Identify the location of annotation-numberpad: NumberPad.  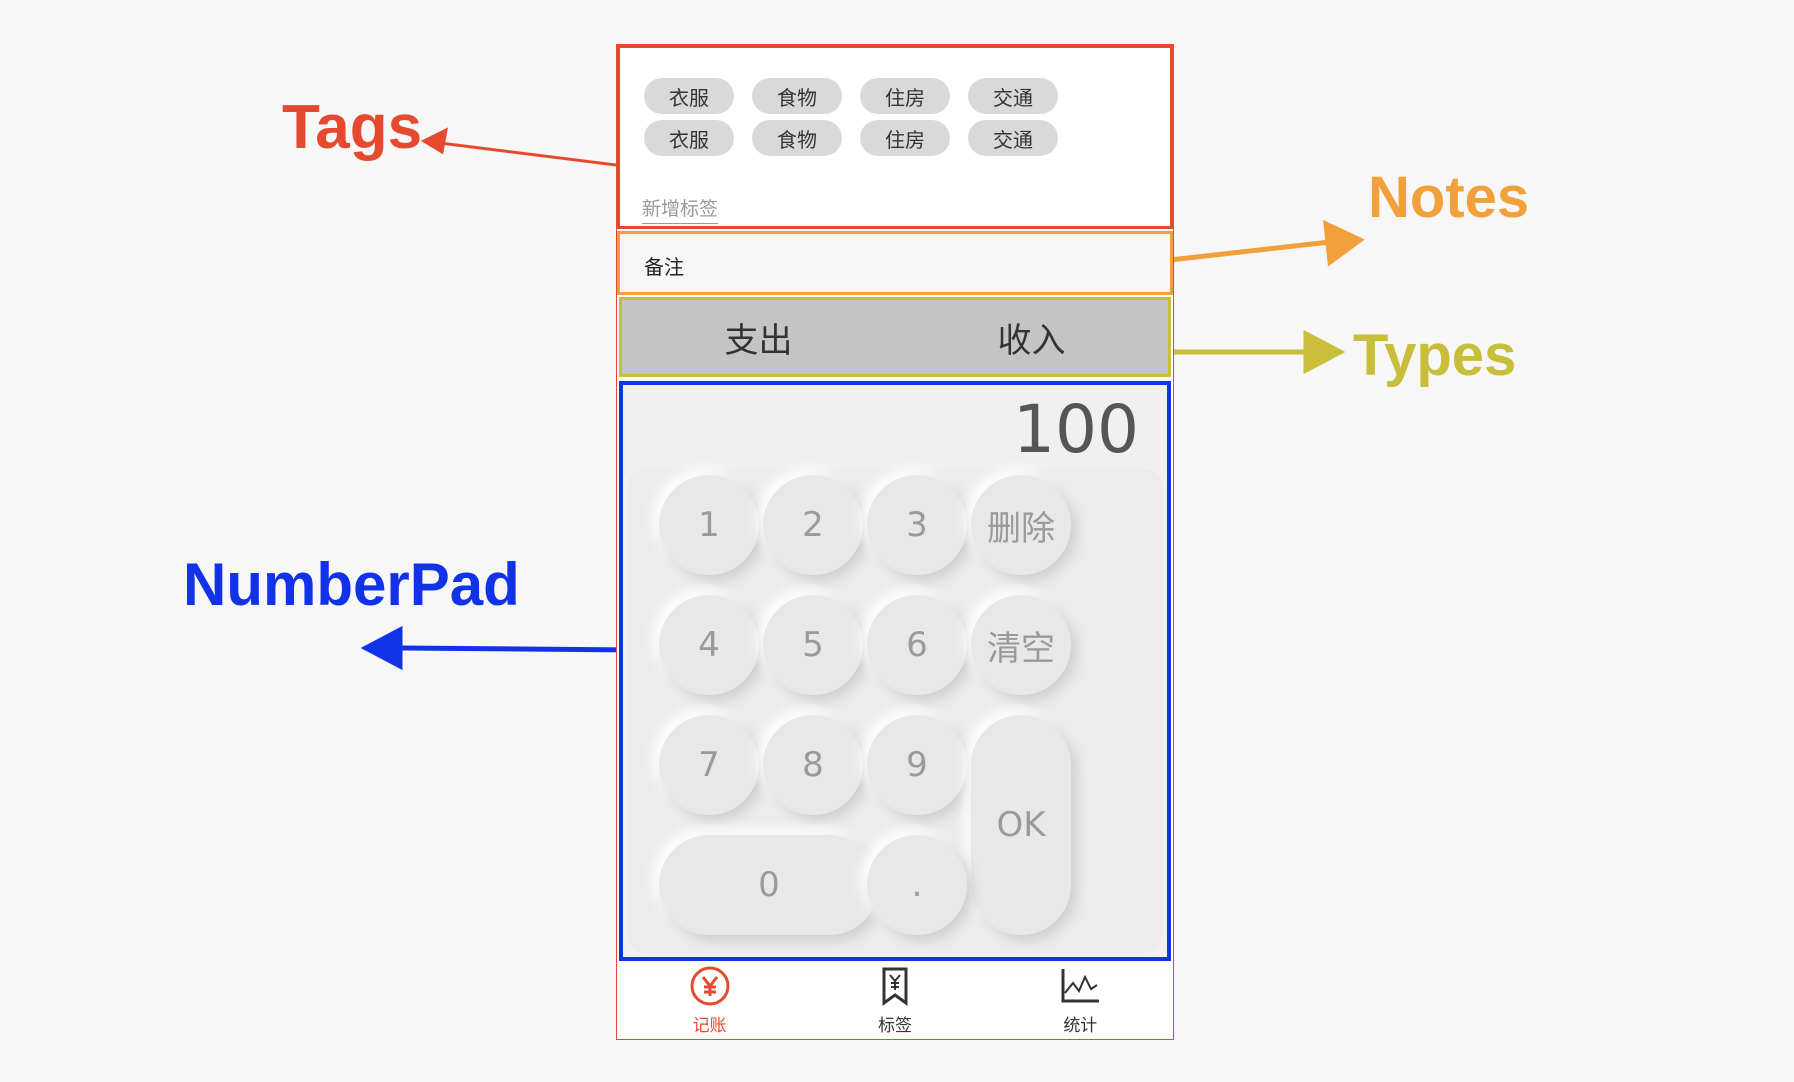
(351, 584).